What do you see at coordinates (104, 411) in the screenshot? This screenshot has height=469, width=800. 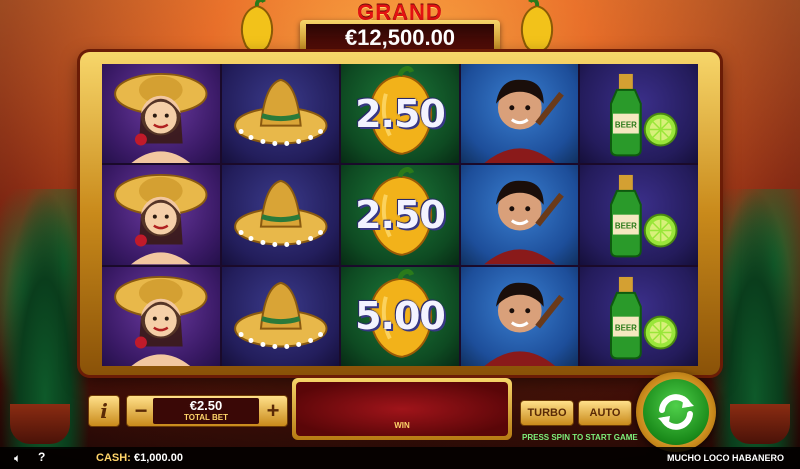 I see `info-button: i` at bounding box center [104, 411].